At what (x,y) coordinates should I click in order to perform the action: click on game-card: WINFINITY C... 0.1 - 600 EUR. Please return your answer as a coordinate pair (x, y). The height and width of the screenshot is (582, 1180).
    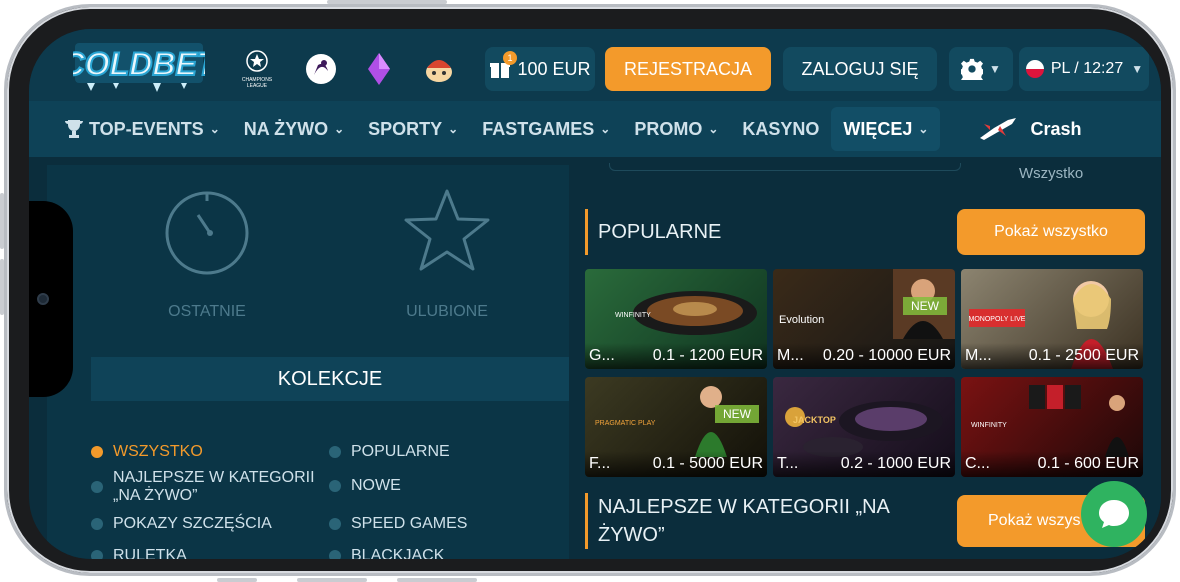
    Looking at the image, I should click on (1052, 427).